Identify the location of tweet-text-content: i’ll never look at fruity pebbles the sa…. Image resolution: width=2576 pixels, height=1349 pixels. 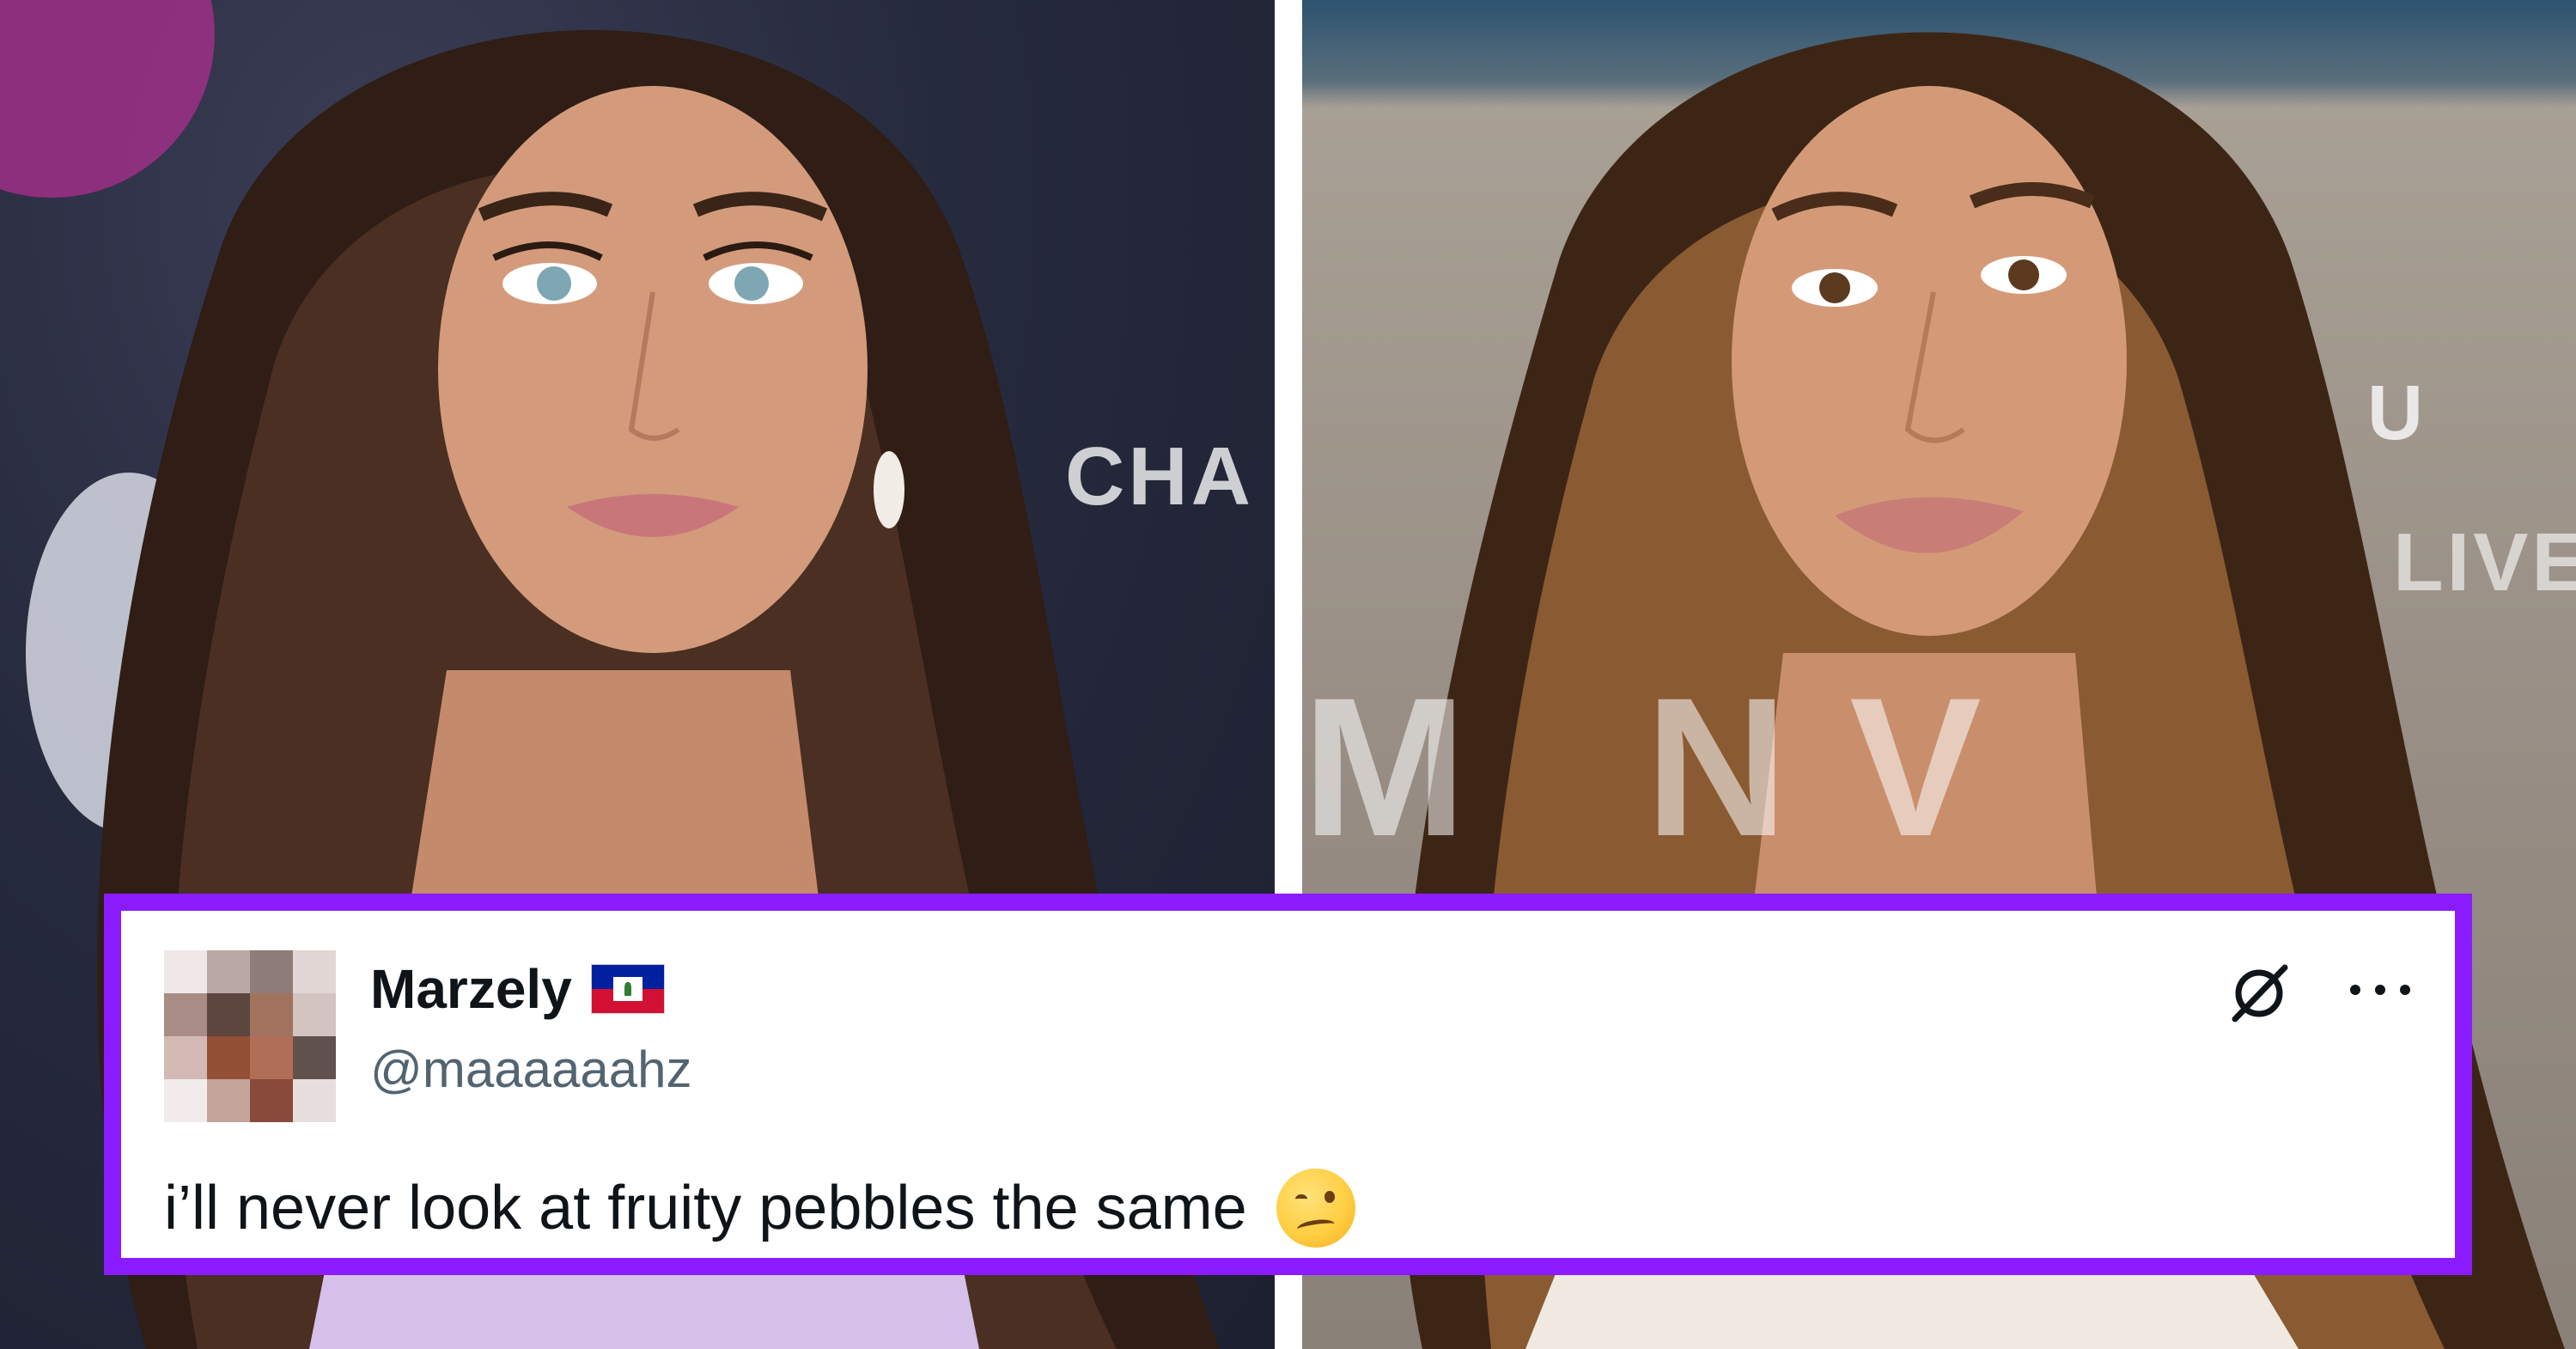
(705, 1208).